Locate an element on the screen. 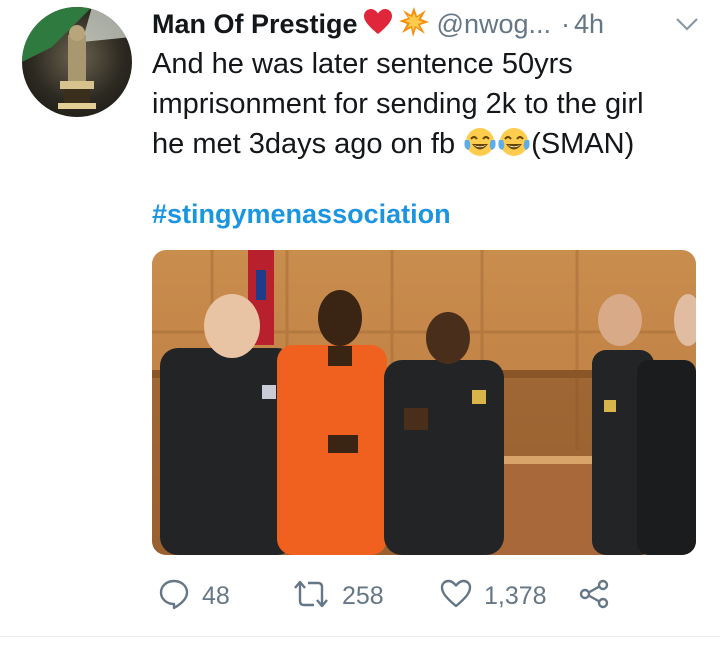  tweet-text-line: imprisonment for sending 2k to the girl is located at coordinates (398, 104).